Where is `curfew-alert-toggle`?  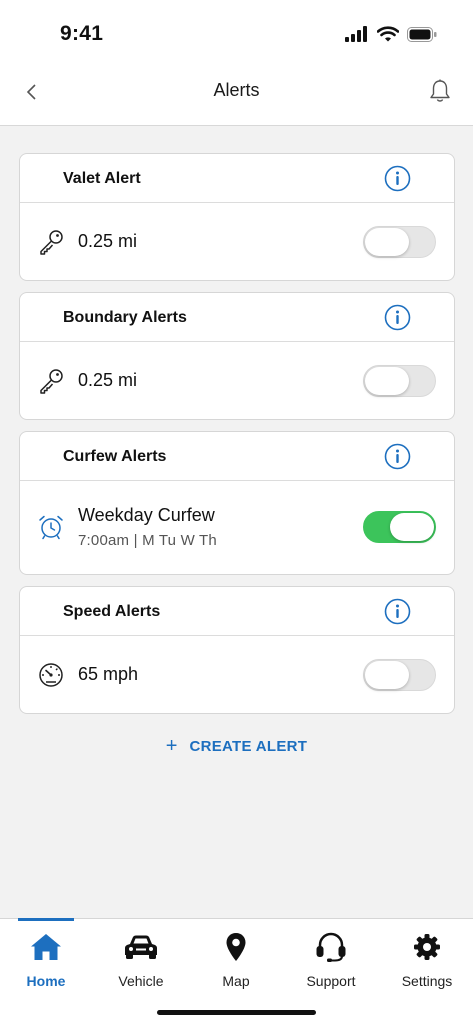
curfew-alert-toggle is located at coordinates (399, 527).